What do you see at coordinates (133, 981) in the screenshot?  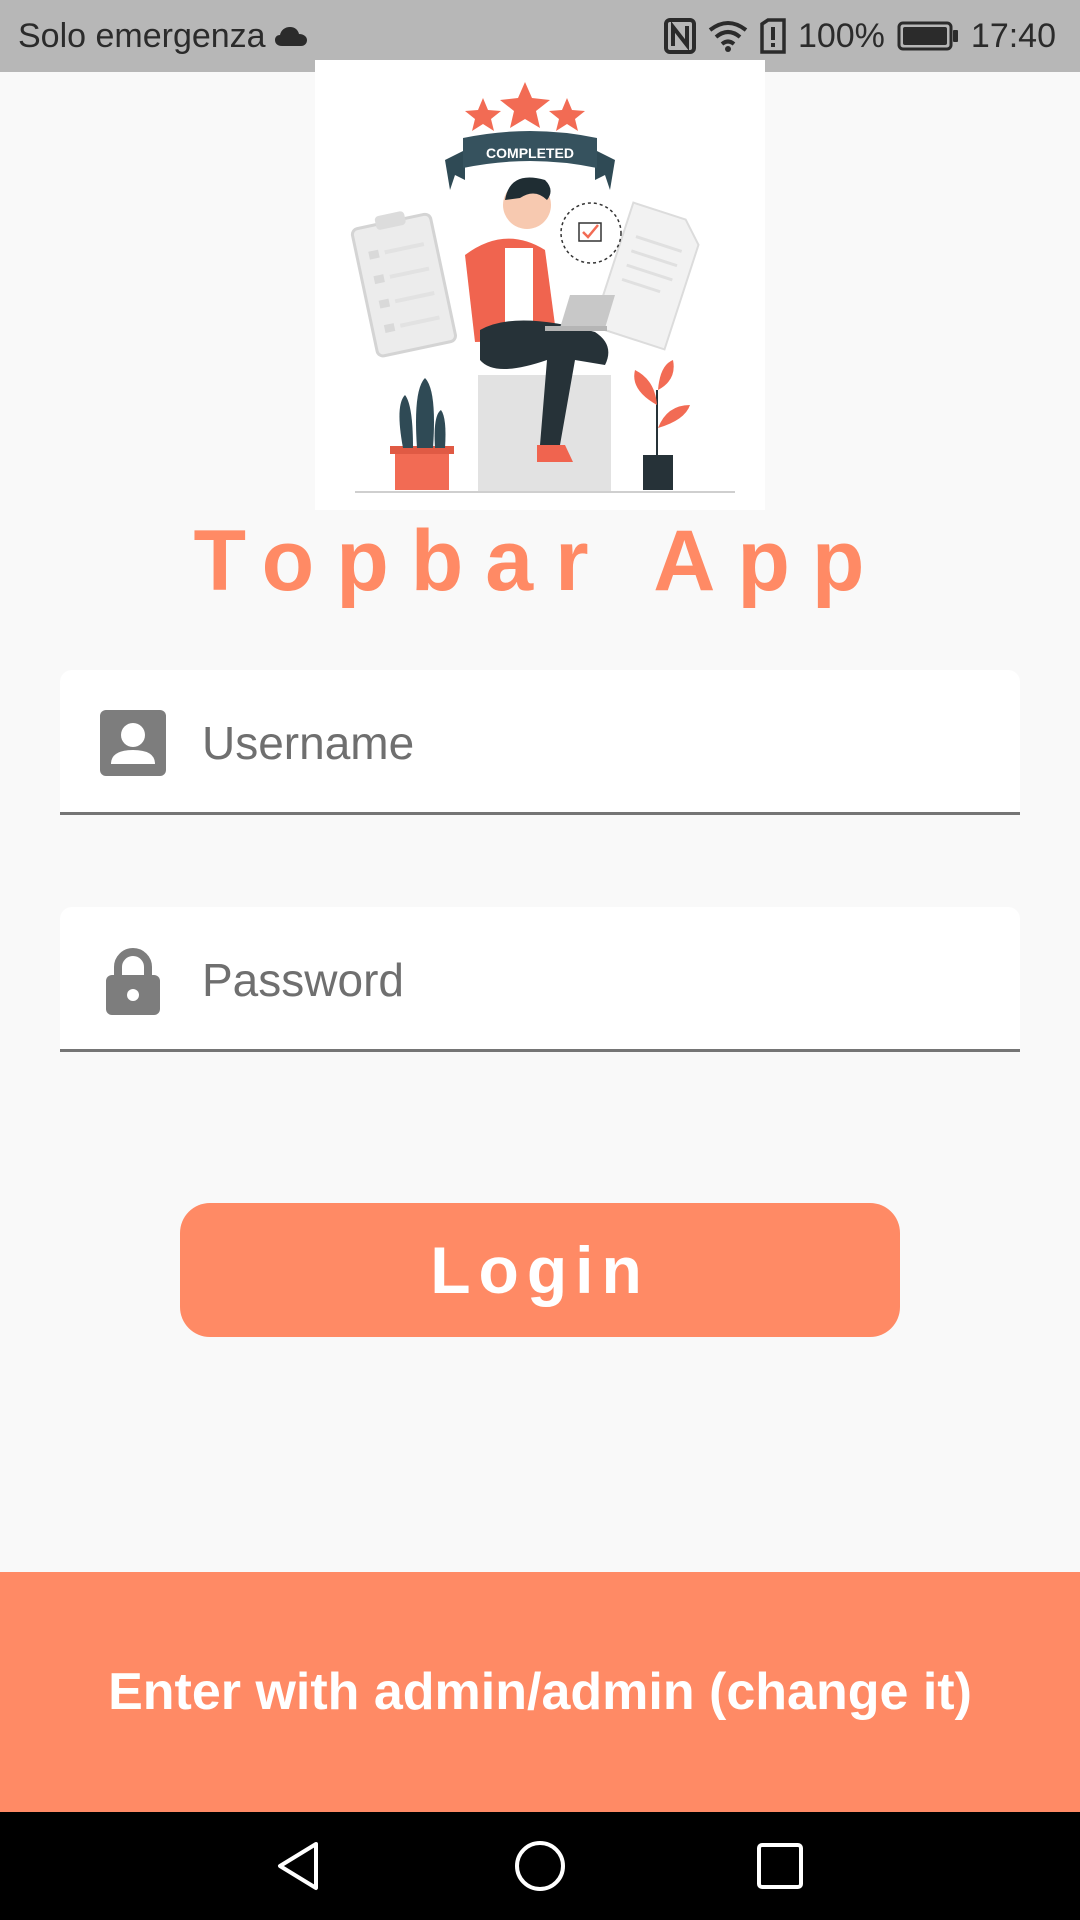 I see `lock-icon` at bounding box center [133, 981].